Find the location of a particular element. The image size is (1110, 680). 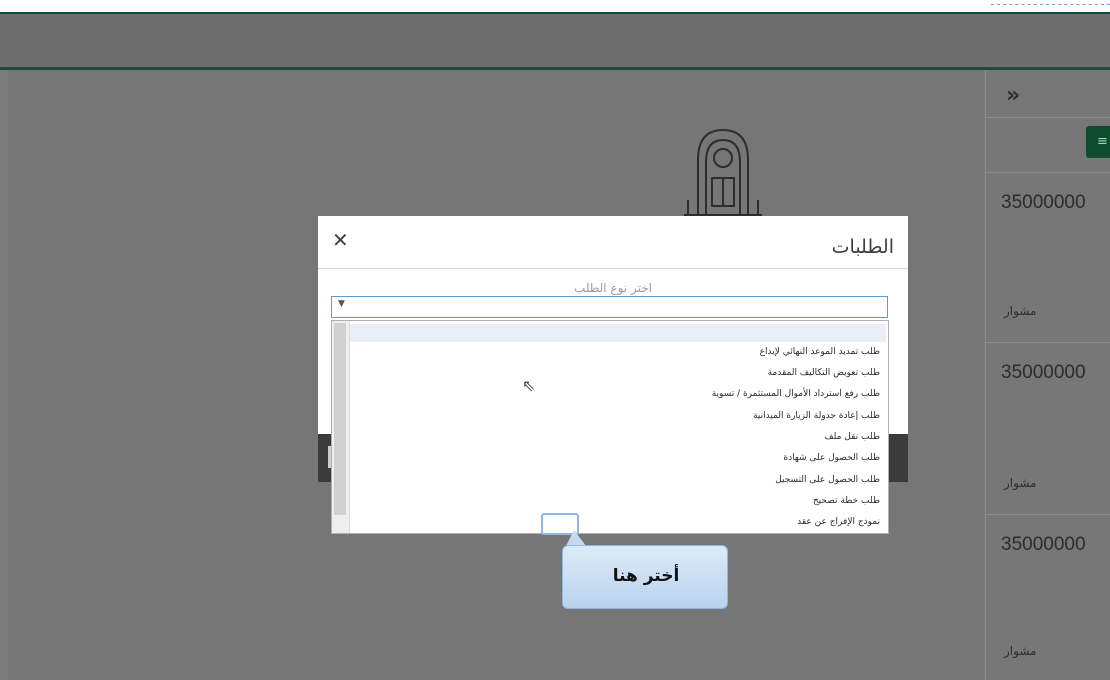

header-bar is located at coordinates (555, 41).